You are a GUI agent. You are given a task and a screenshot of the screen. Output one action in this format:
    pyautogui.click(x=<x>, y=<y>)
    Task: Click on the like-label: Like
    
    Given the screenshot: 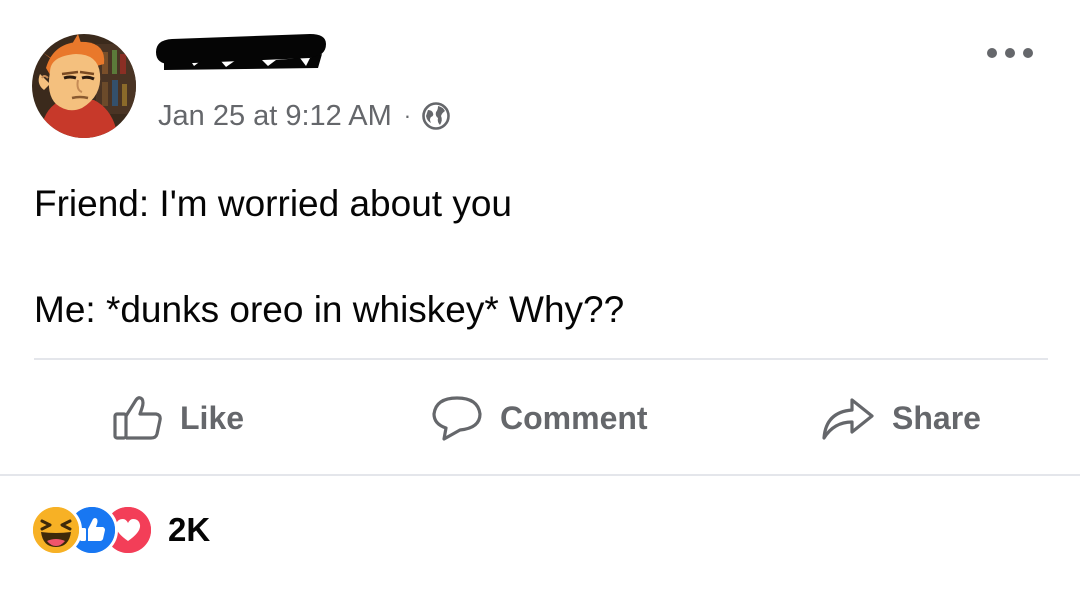 What is the action you would take?
    pyautogui.click(x=212, y=417)
    